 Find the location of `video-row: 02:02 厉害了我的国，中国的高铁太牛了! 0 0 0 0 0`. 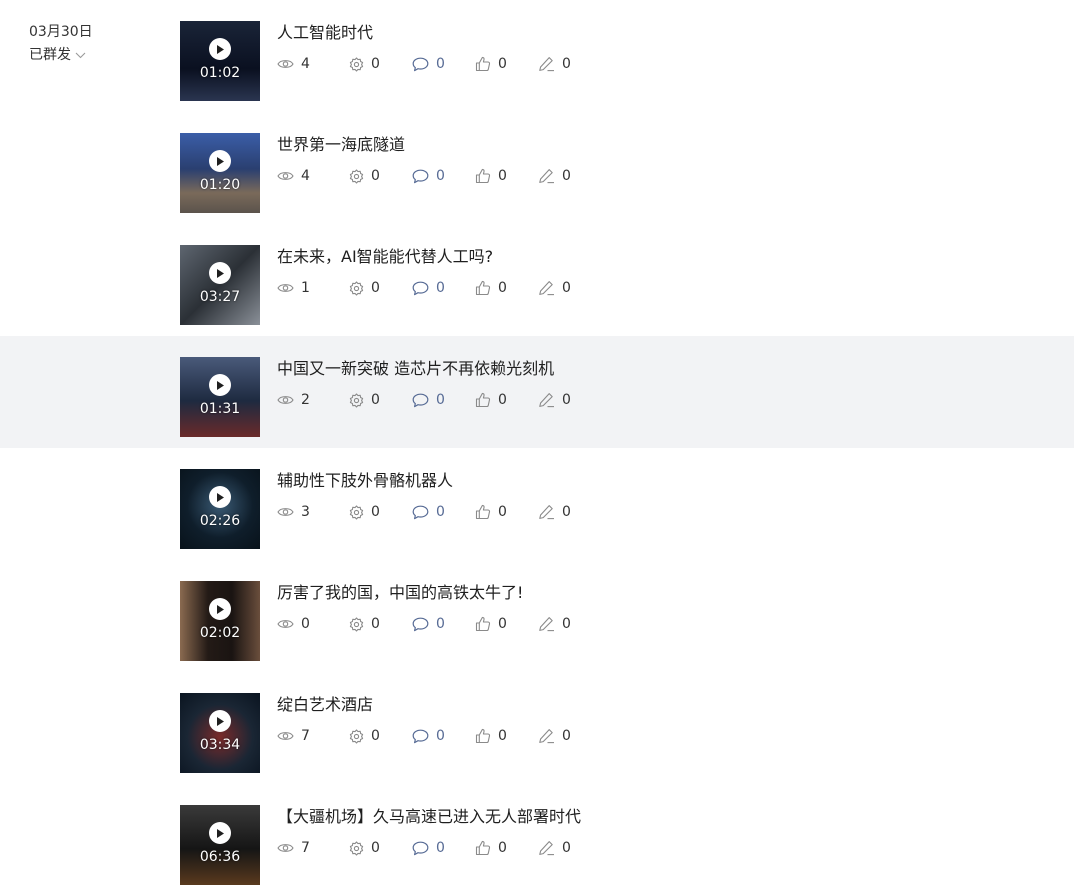

video-row: 02:02 厉害了我的国，中国的高铁太牛了! 0 0 0 0 0 is located at coordinates (537, 616).